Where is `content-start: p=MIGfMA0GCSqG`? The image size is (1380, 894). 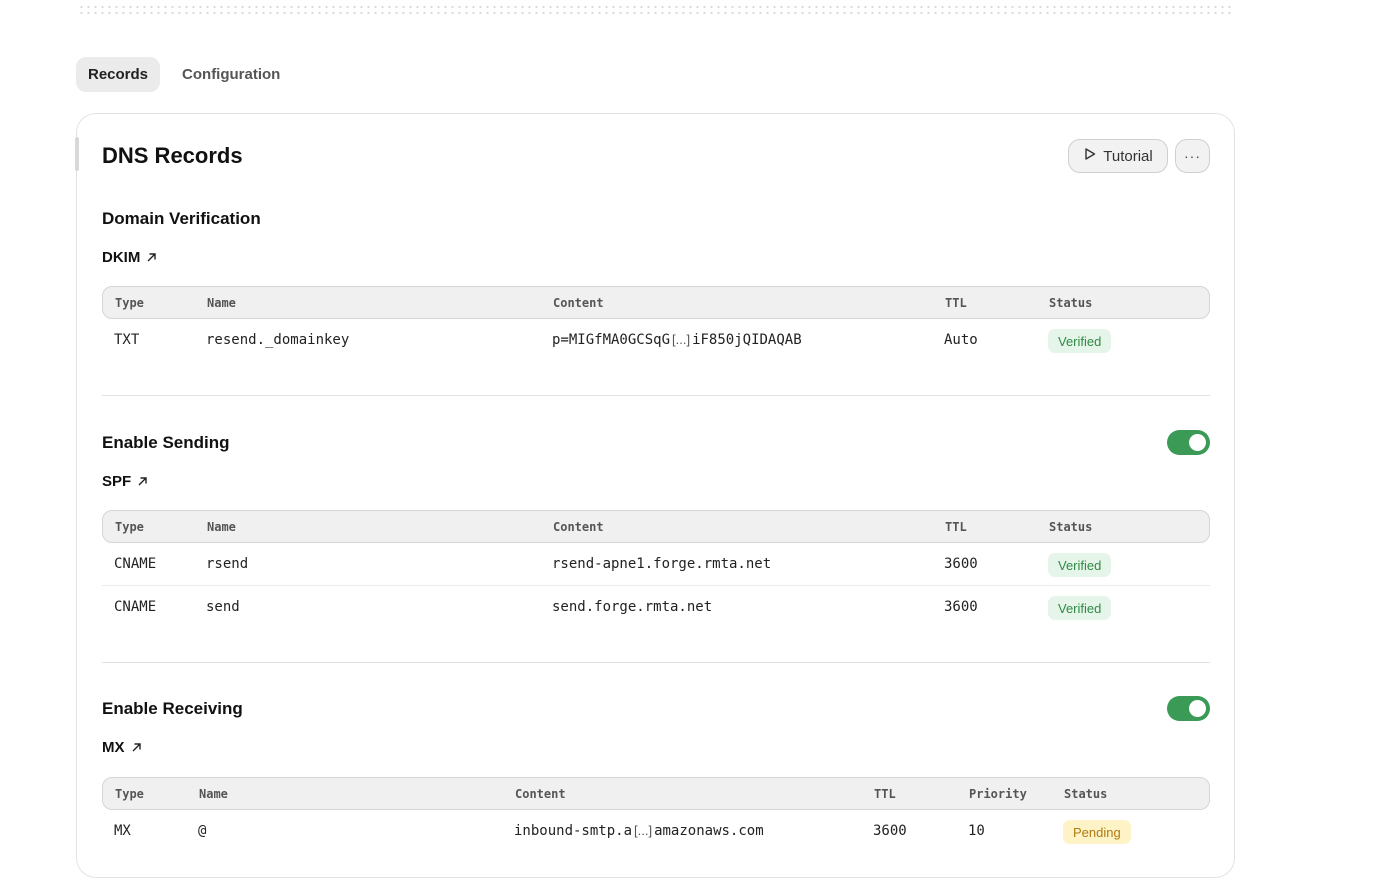 content-start: p=MIGfMA0GCSqG is located at coordinates (611, 340).